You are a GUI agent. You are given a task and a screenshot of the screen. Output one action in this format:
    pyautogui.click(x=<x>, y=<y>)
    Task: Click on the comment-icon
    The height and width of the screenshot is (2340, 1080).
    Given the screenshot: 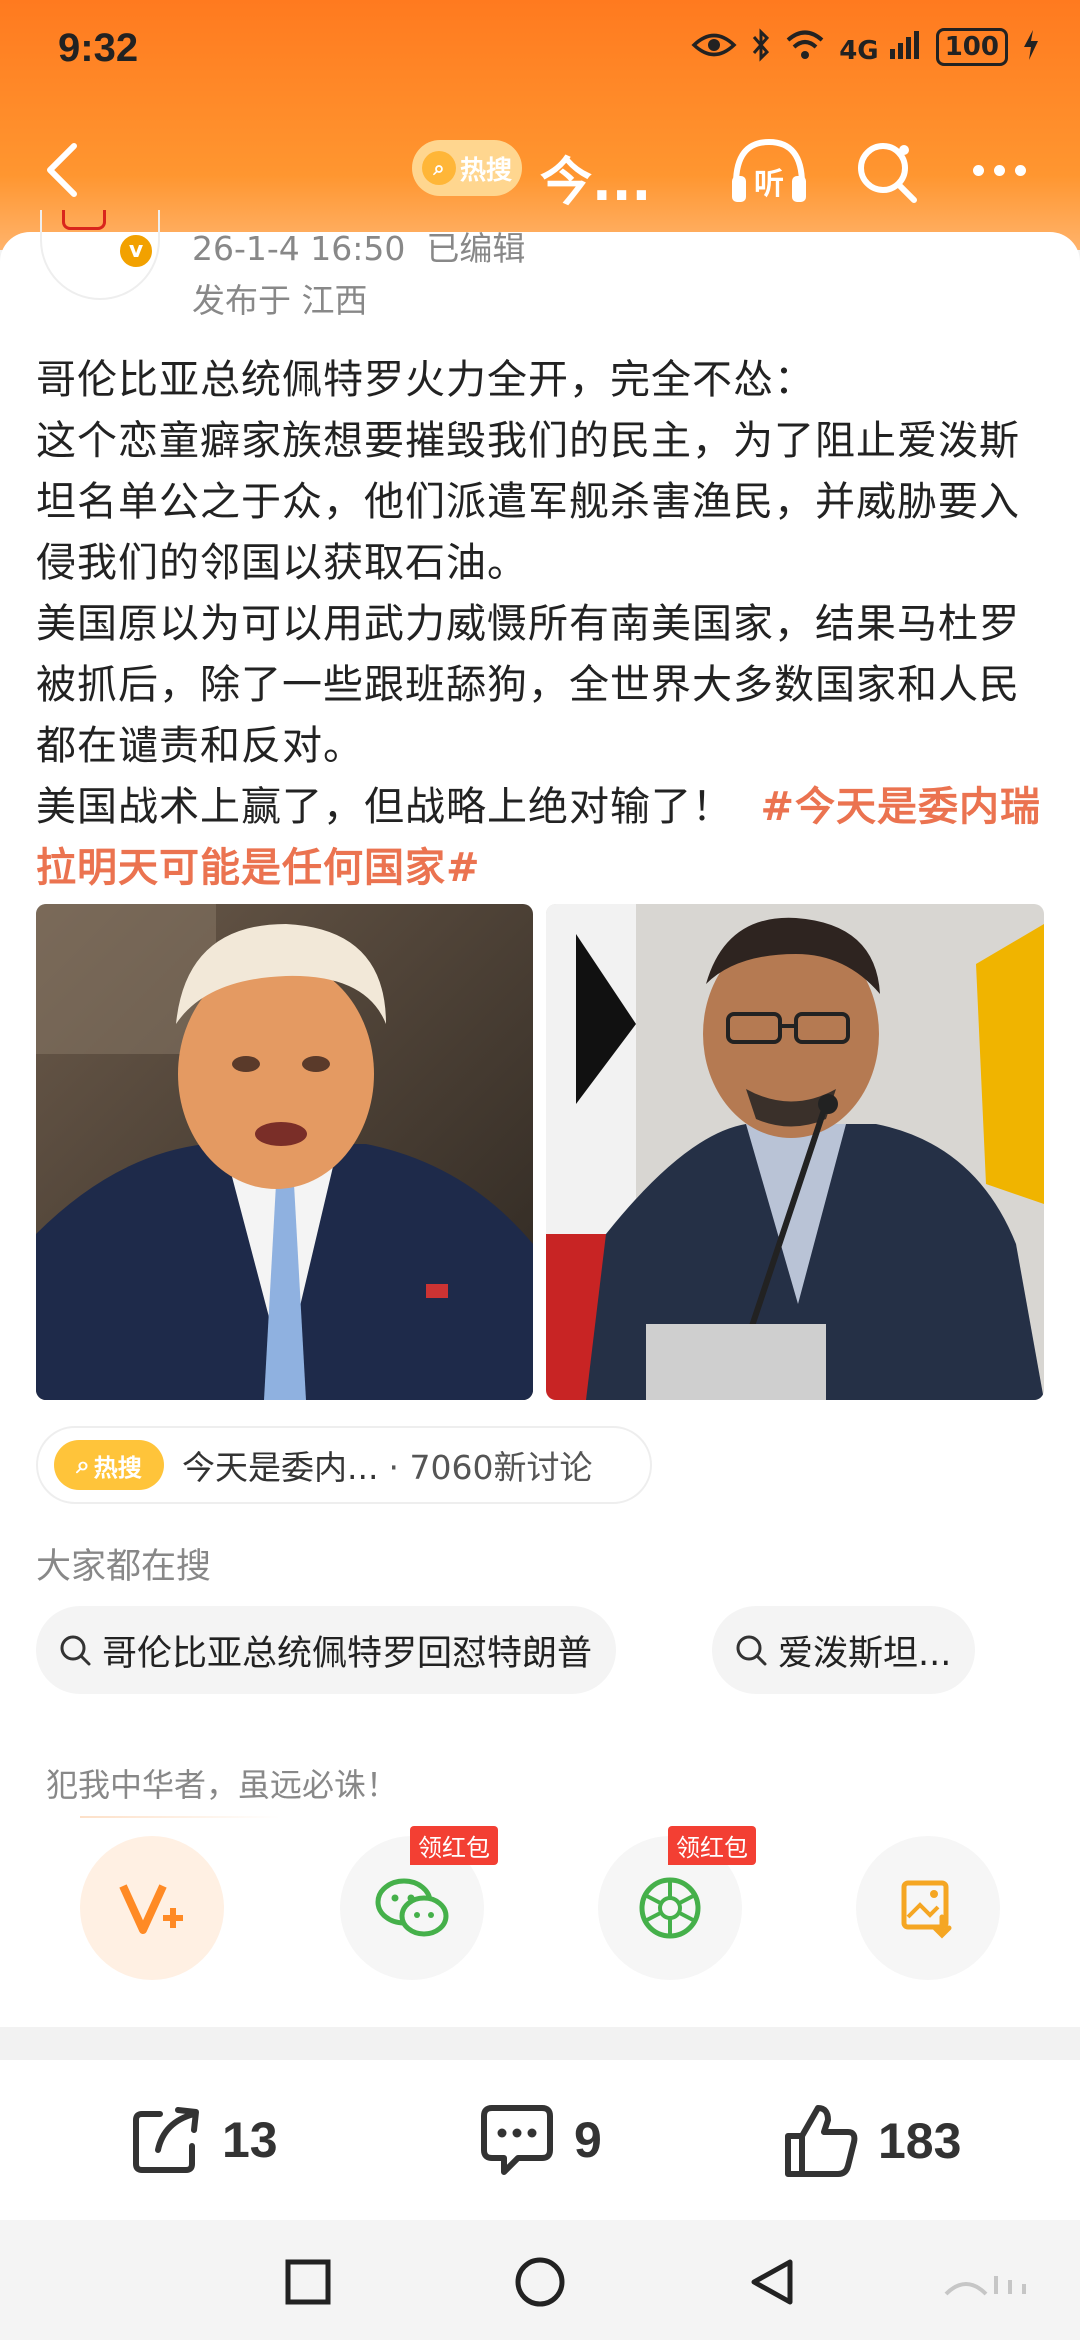 What is the action you would take?
    pyautogui.click(x=517, y=2140)
    